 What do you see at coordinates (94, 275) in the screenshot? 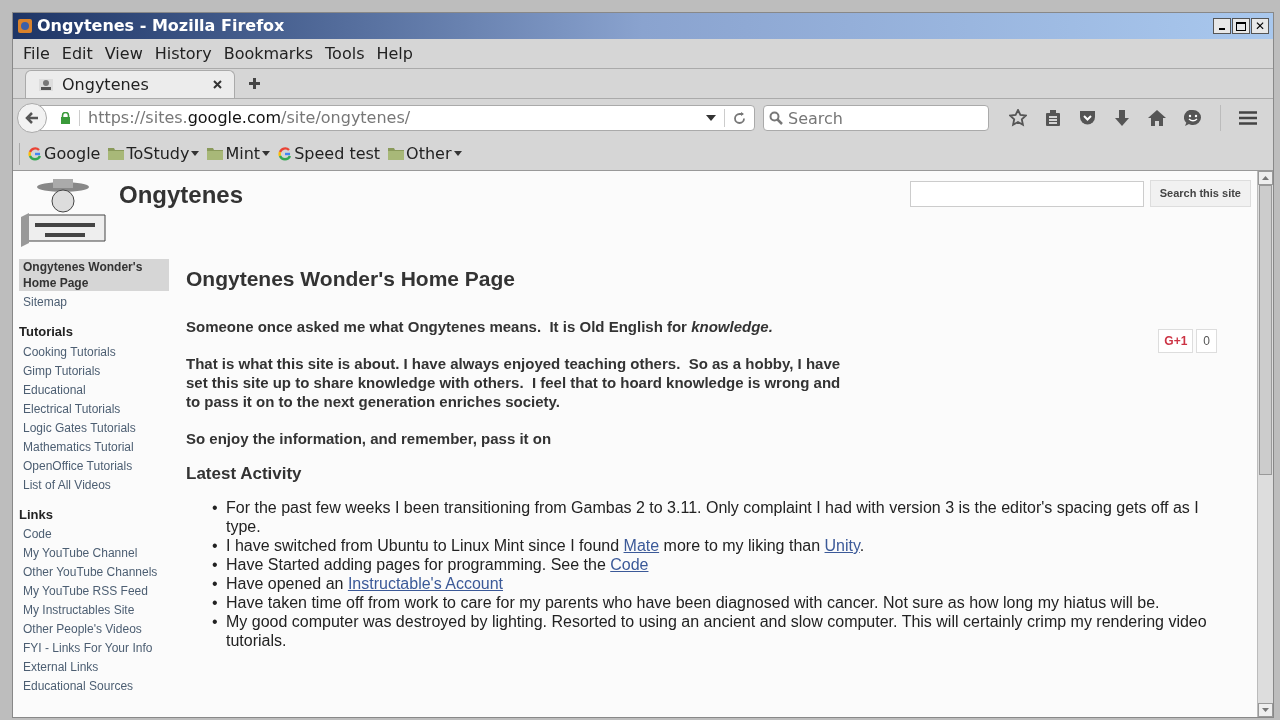
I see `sidebar-link: Ongytenes Wonder's Home Page` at bounding box center [94, 275].